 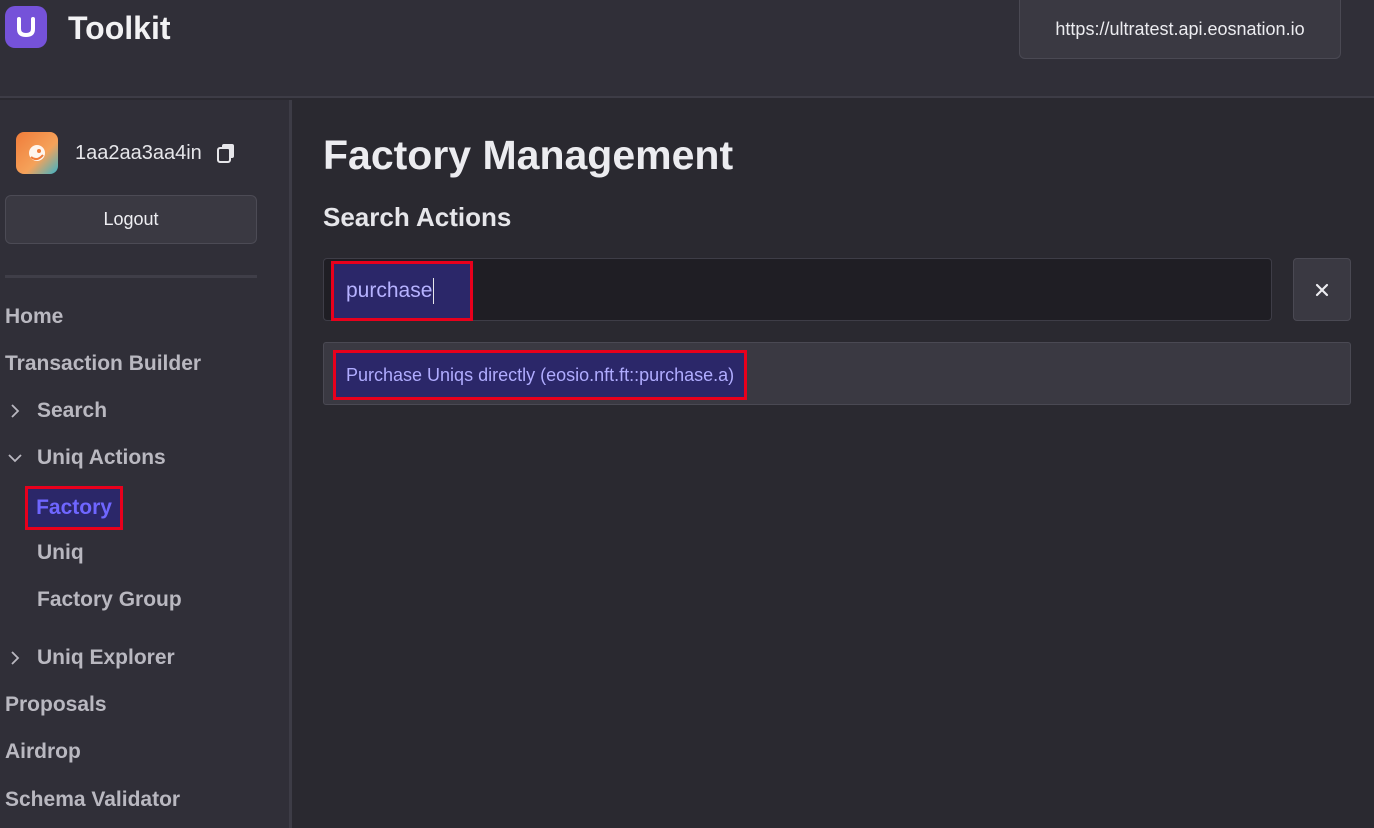 I want to click on account-name: 1aa2aa3aa4in, so click(x=138, y=152).